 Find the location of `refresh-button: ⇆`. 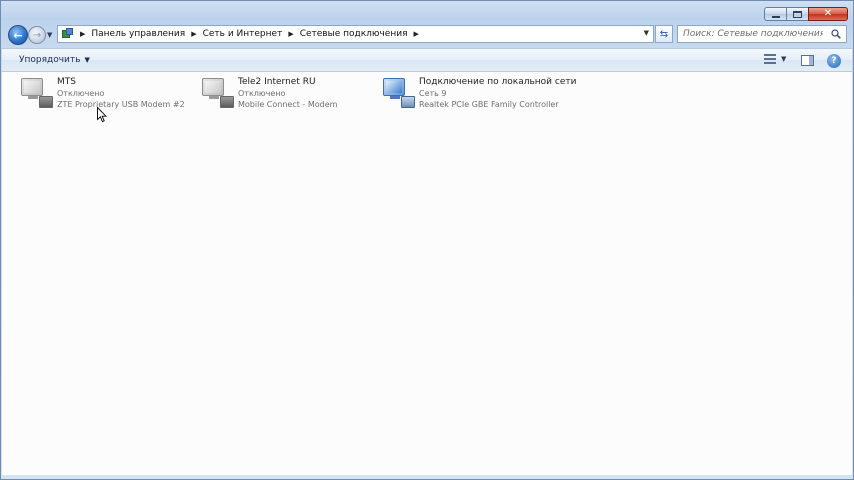

refresh-button: ⇆ is located at coordinates (664, 34).